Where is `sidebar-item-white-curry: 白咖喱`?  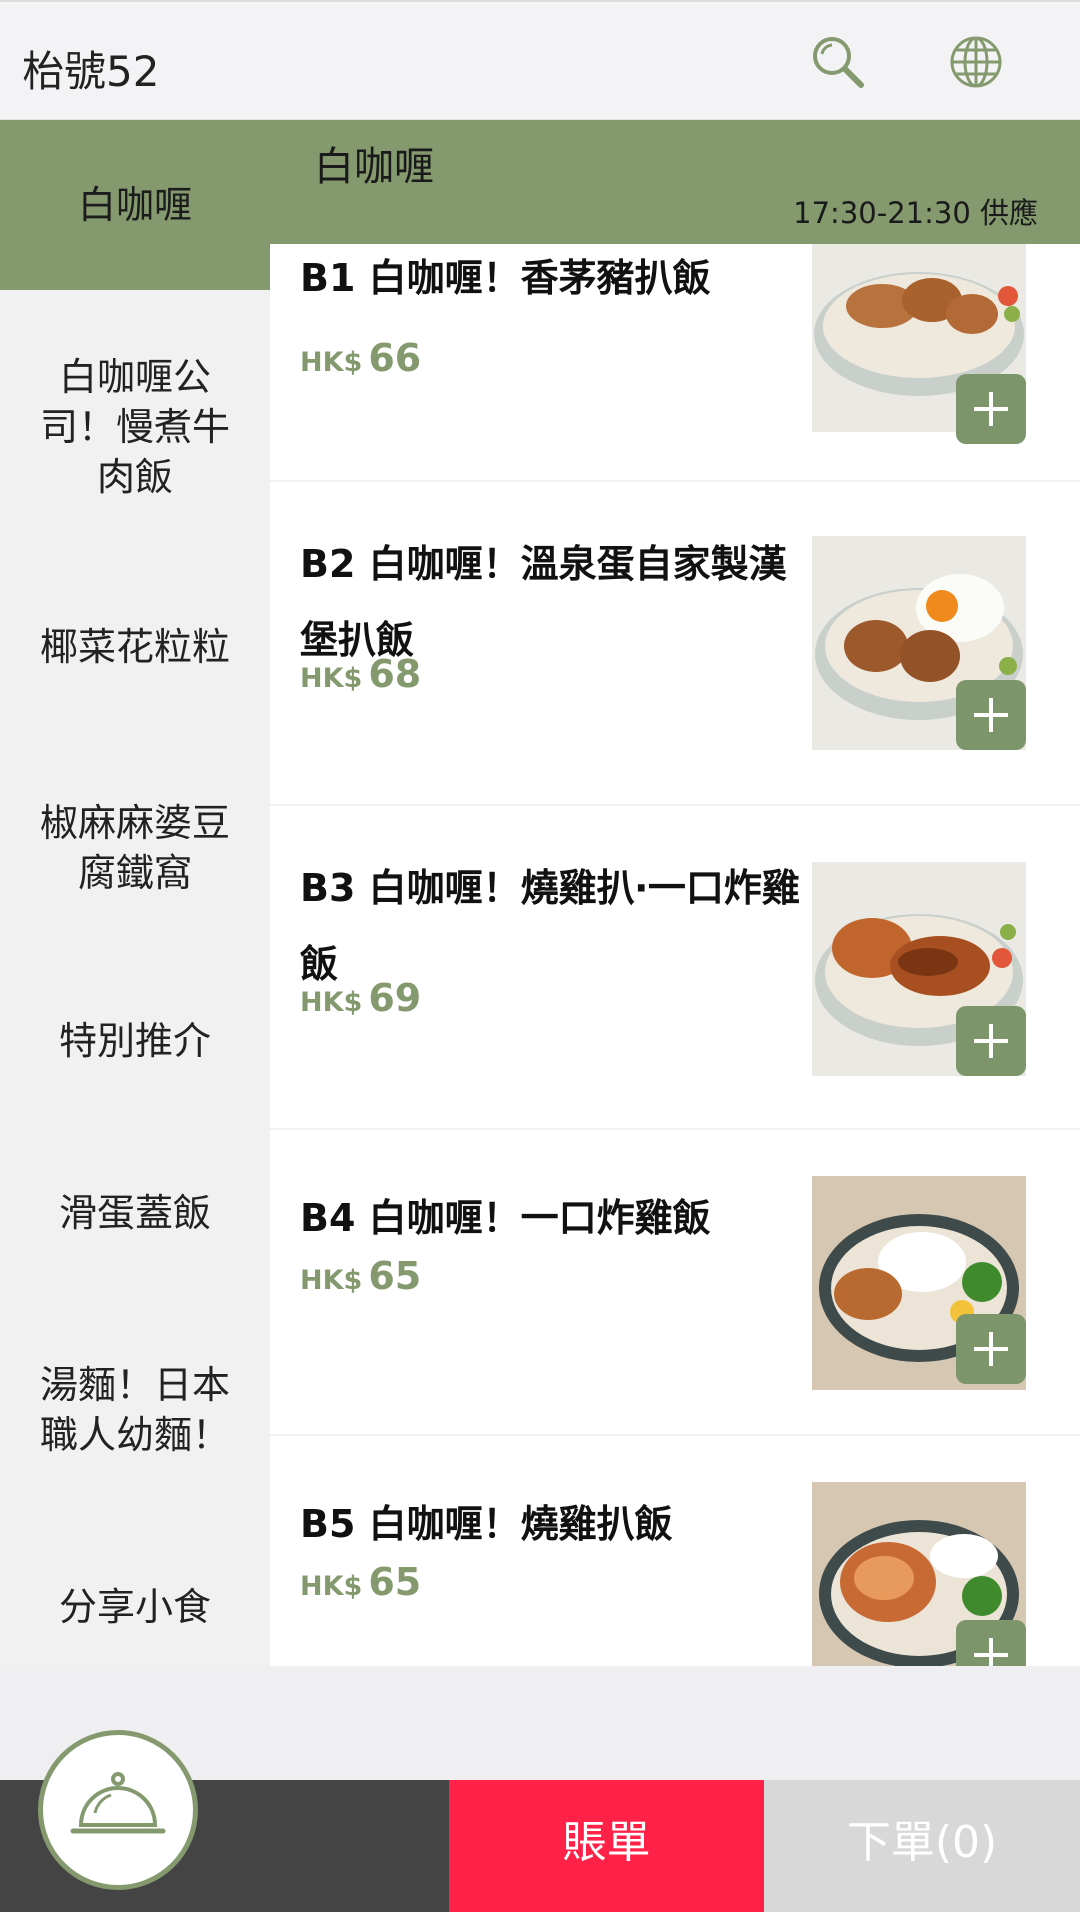 sidebar-item-white-curry: 白咖喱 is located at coordinates (135, 205).